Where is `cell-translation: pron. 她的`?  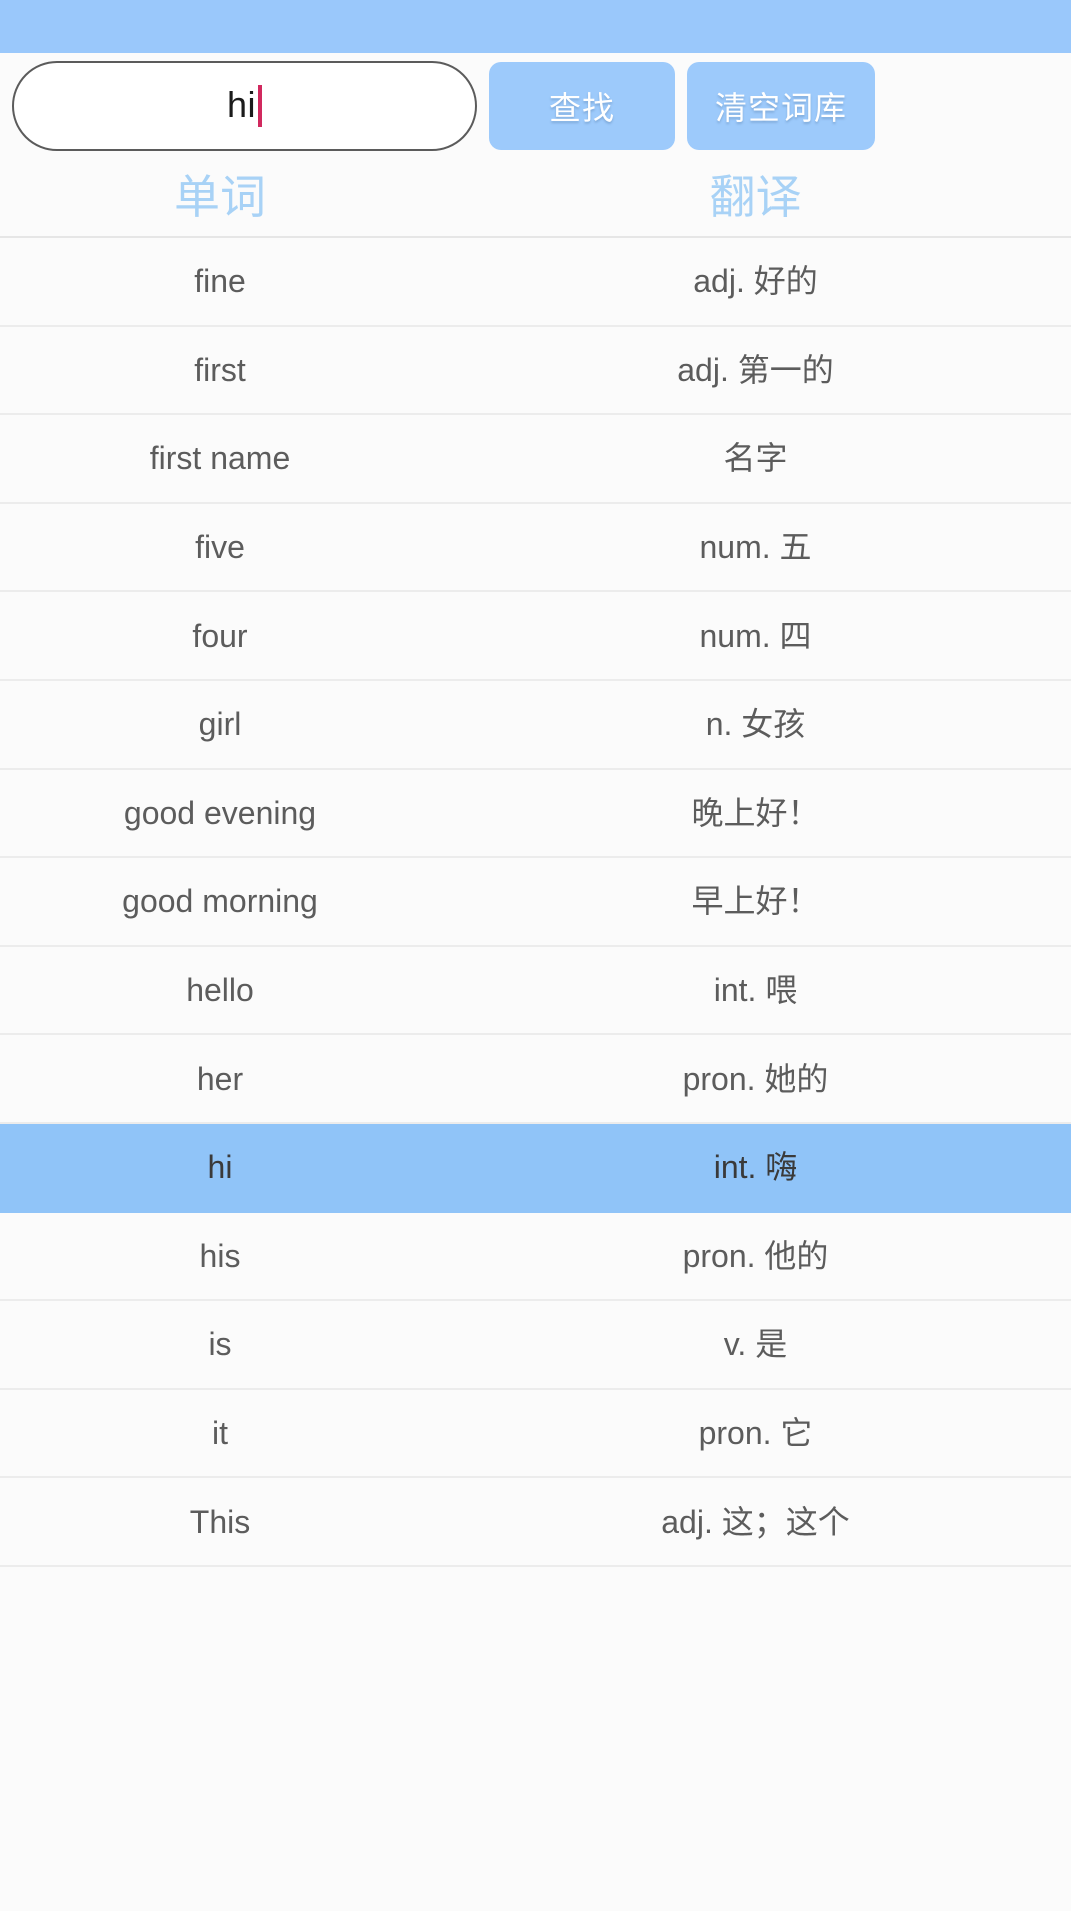
cell-translation: pron. 她的 is located at coordinates (755, 1078).